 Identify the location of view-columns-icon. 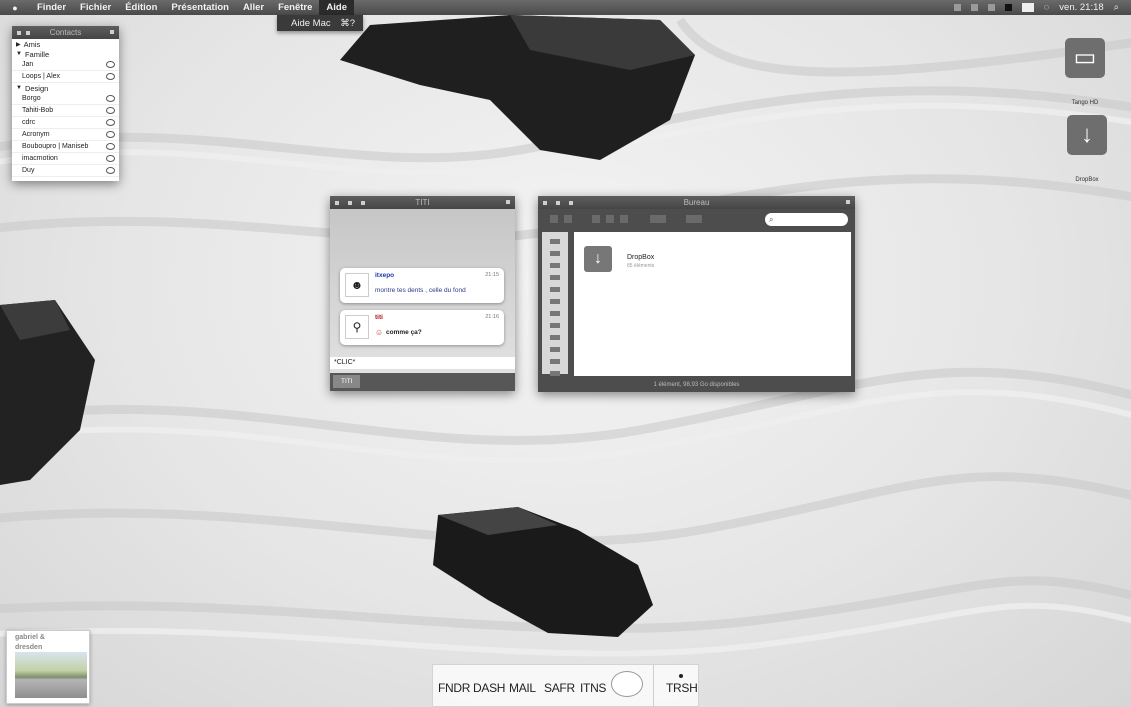
(624, 219).